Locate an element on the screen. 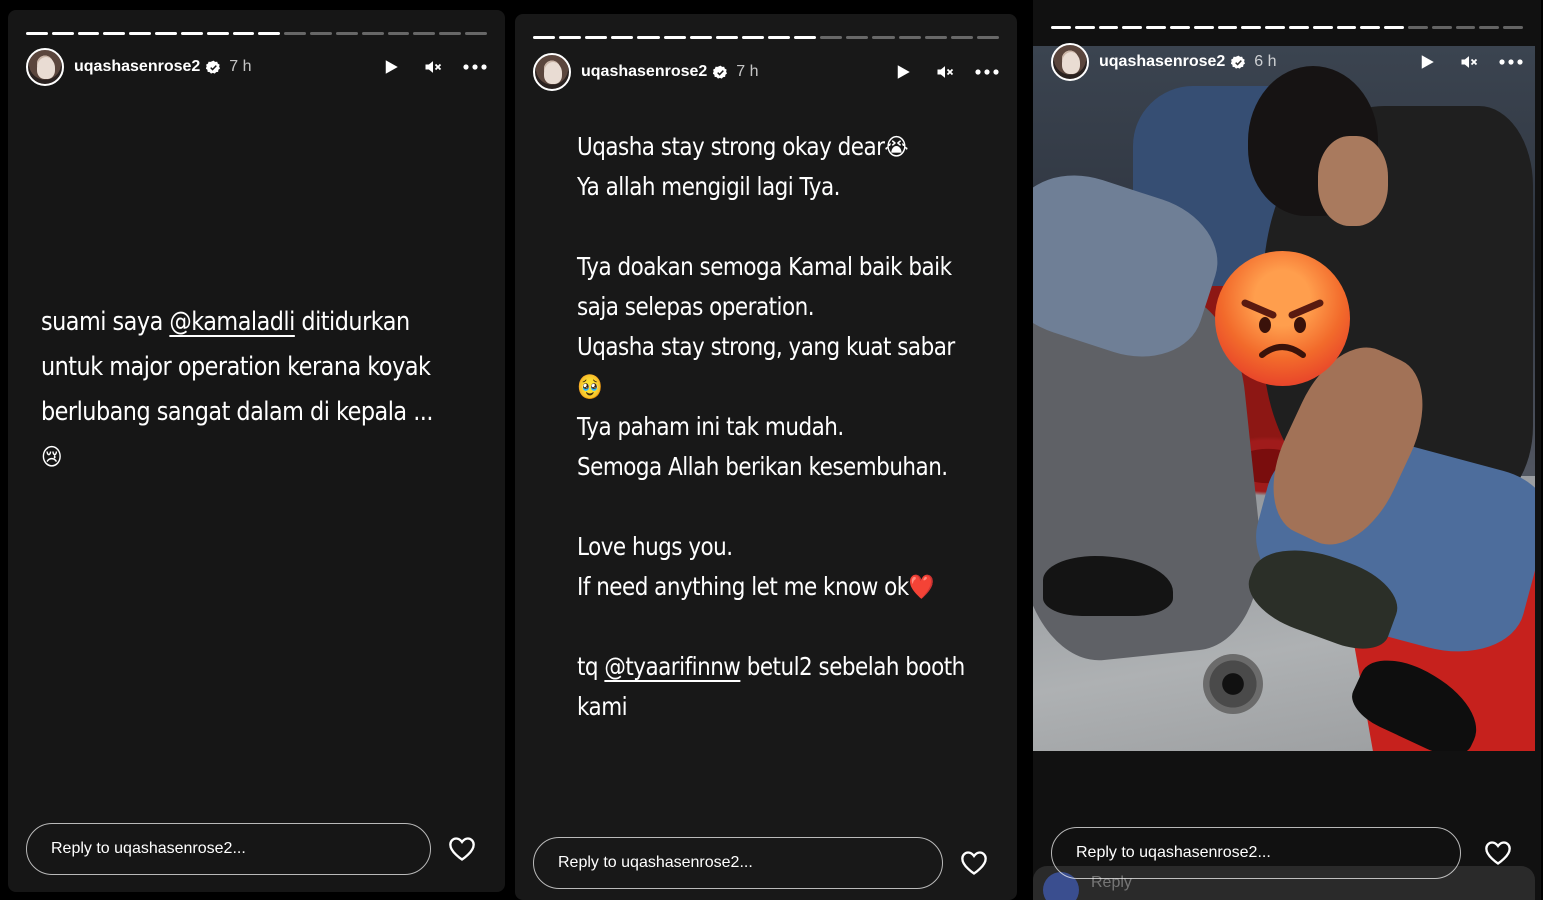  caption-text: kami is located at coordinates (602, 706).